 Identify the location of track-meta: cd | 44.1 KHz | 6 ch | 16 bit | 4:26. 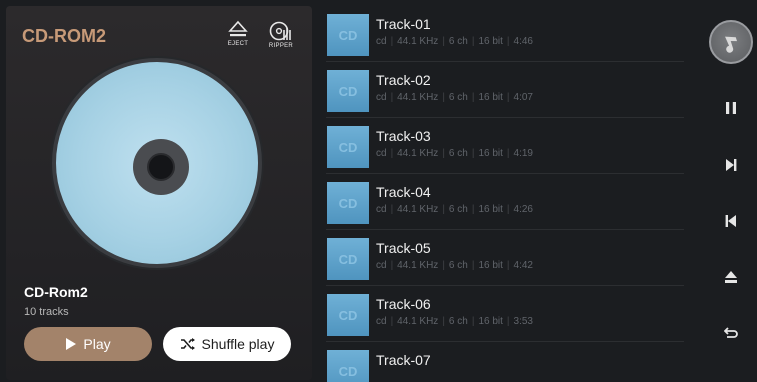
(454, 209).